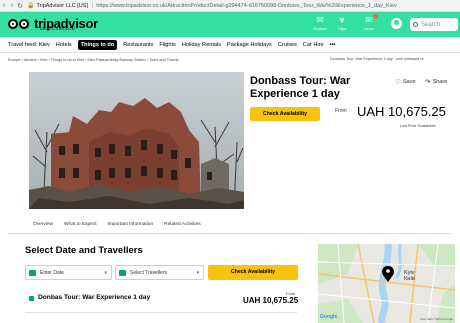 Image resolution: width=460 pixels, height=323 pixels. I want to click on product-option-price: UAH 10,675.25, so click(271, 300).